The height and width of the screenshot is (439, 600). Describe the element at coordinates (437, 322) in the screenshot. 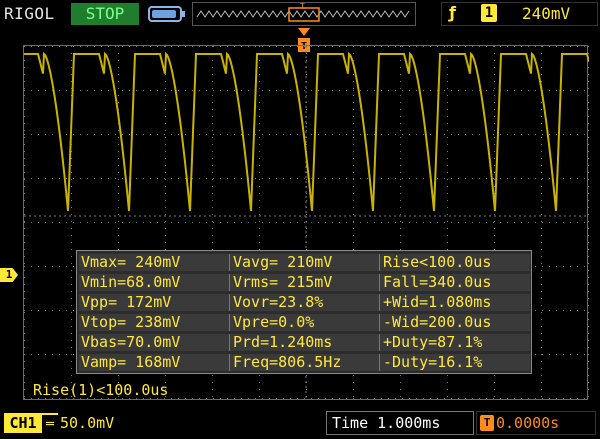

I see `measurement-value: -Wid=200.0us` at that location.